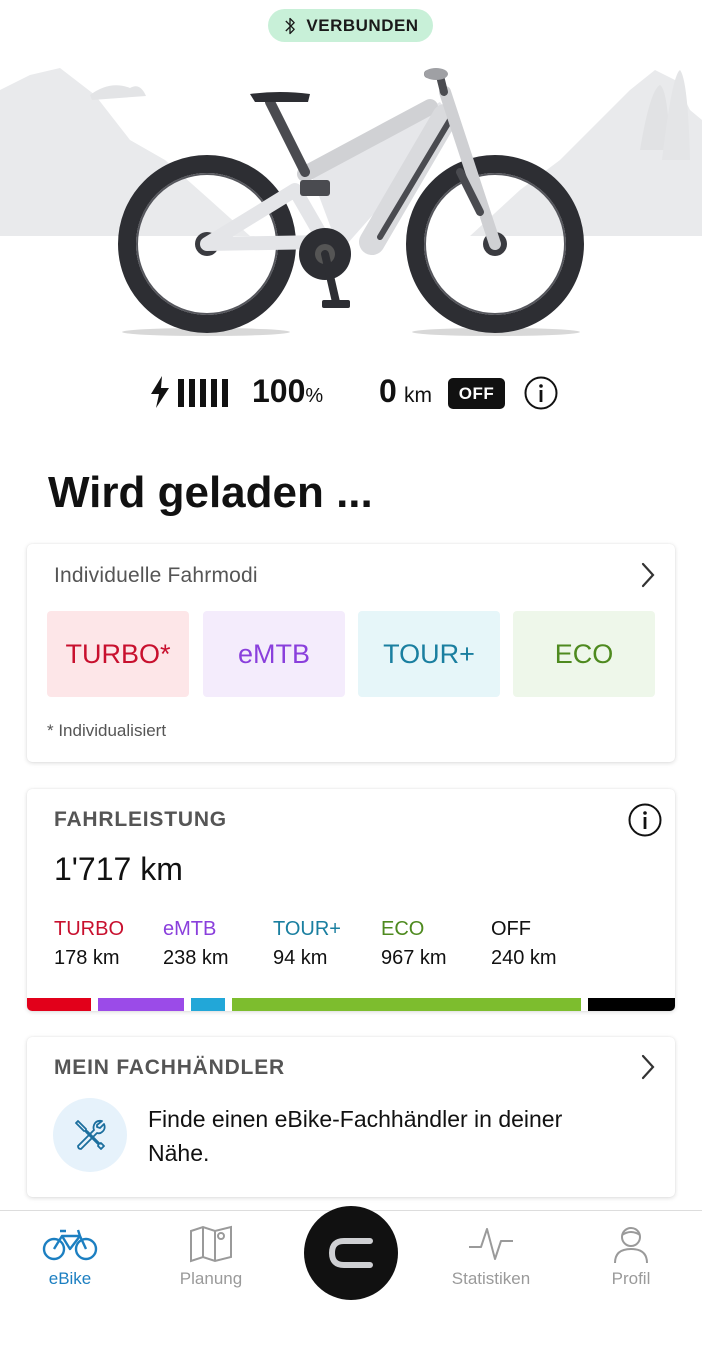 The height and width of the screenshot is (1350, 702). Describe the element at coordinates (156, 575) in the screenshot. I see `modes-card-title: Individuelle Fahrmodi` at that location.